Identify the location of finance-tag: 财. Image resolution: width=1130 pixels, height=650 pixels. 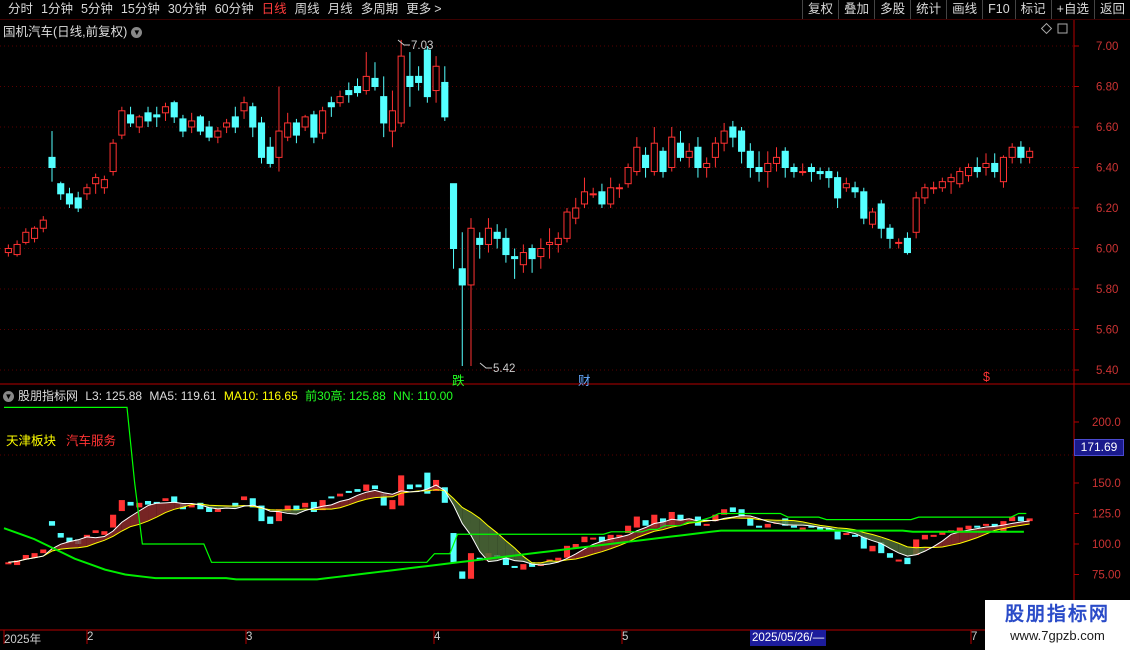
(584, 379).